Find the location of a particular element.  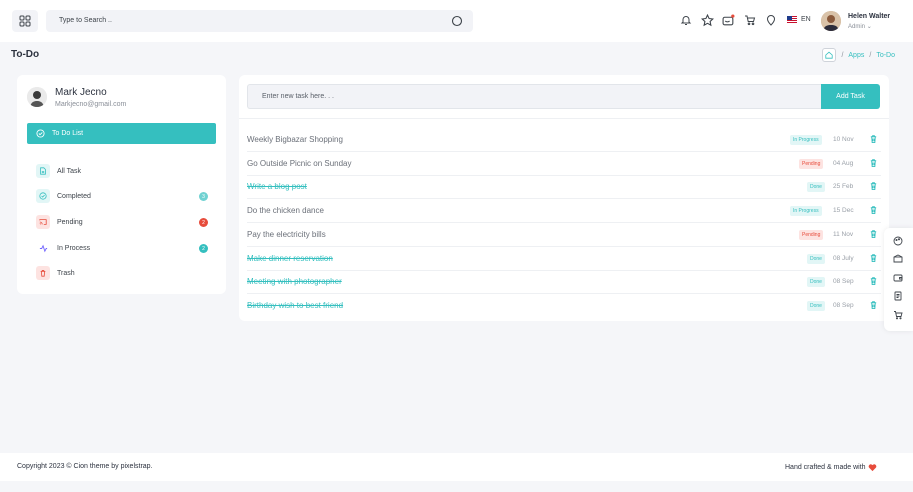

task-row: Meeting with photographer Done 08 Sep is located at coordinates (564, 282).